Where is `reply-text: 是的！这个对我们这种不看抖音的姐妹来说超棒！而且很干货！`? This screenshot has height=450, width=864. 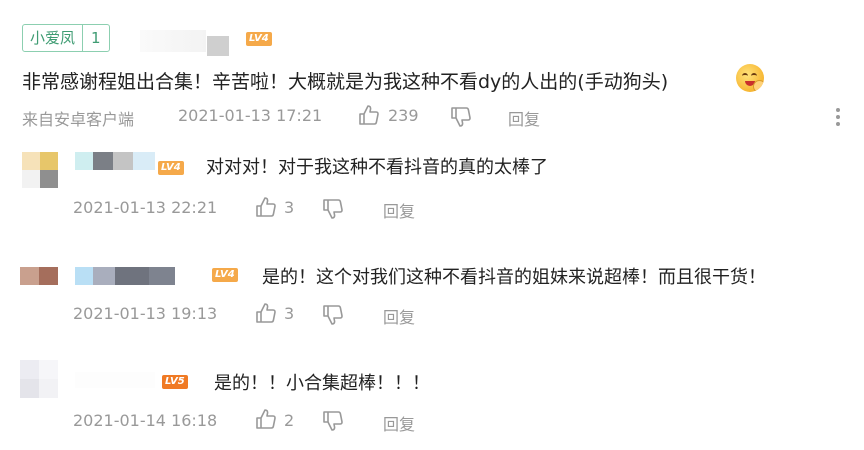
reply-text: 是的！这个对我们这种不看抖音的姐妹来说超棒！而且很干货！ is located at coordinates (514, 277).